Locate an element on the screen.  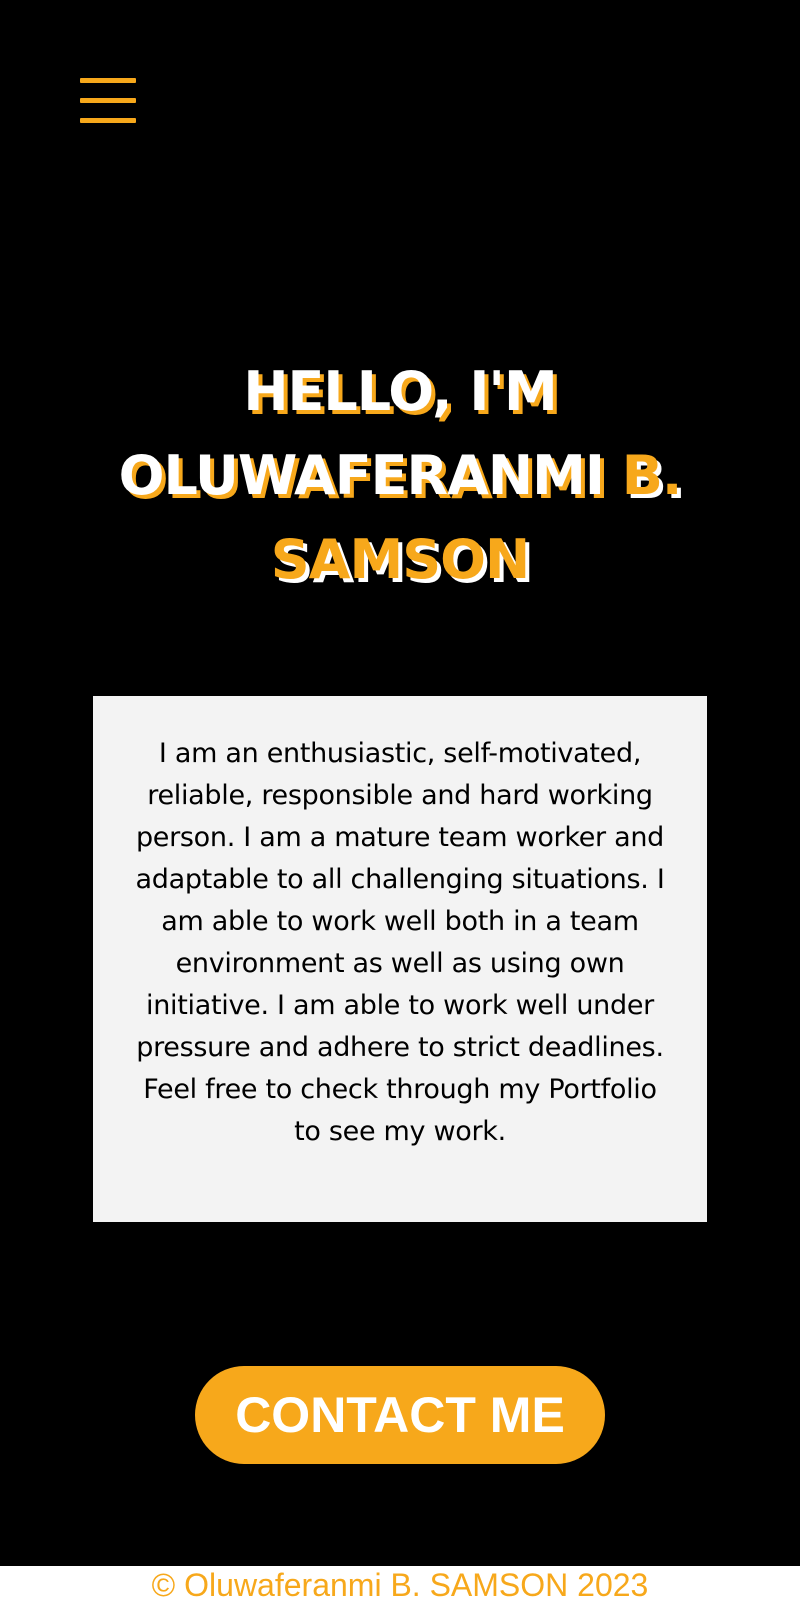
contact-me-button: CONTACT ME is located at coordinates (400, 1415).